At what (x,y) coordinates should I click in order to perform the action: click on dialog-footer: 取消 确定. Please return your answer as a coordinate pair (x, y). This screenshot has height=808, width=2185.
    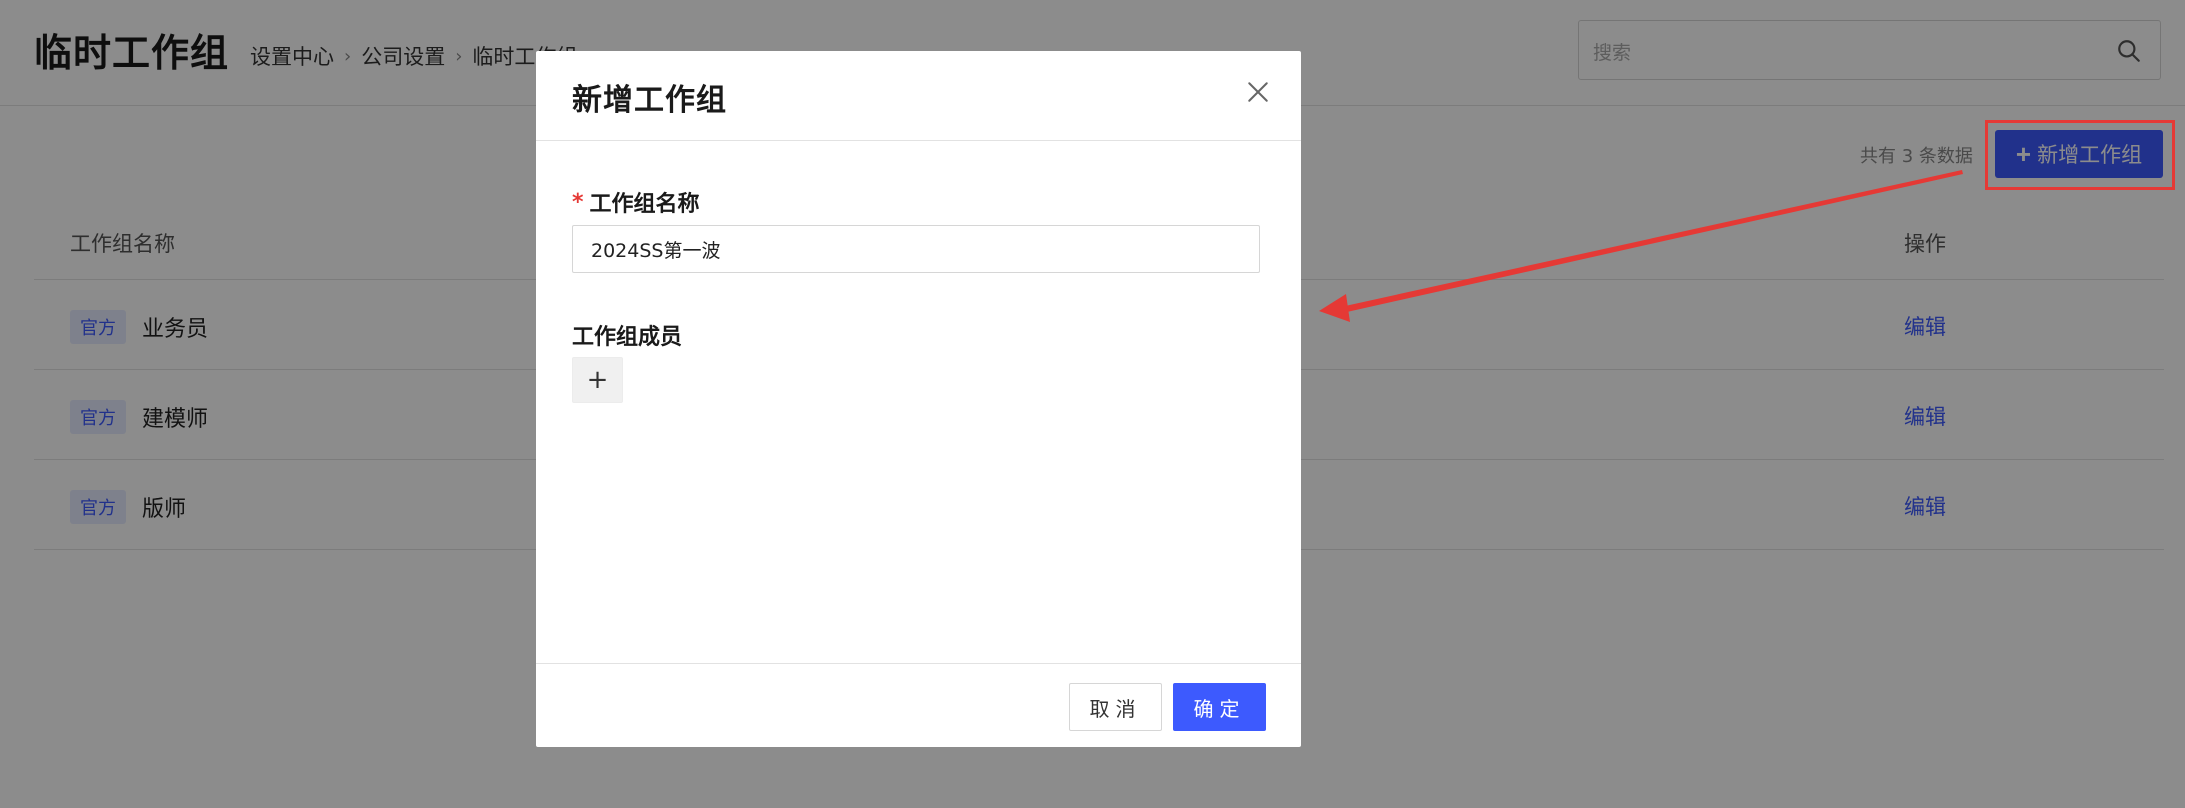
    Looking at the image, I should click on (918, 705).